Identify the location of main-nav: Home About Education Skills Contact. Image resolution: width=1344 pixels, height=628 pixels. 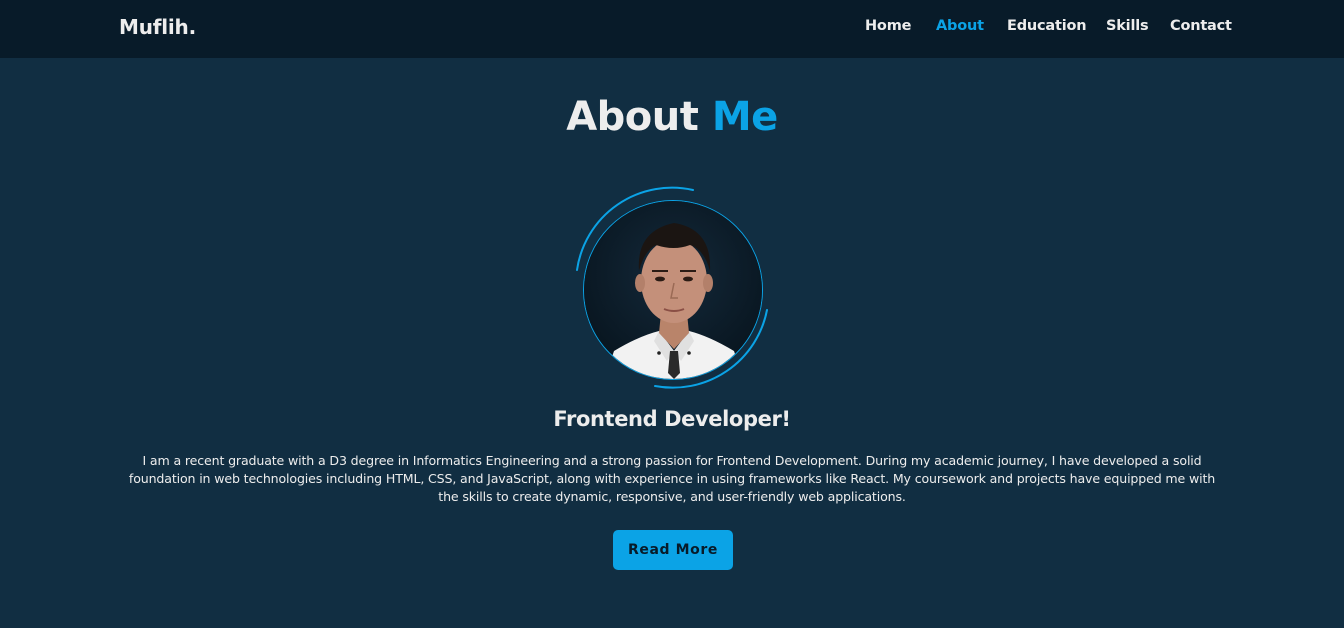
(672, 29).